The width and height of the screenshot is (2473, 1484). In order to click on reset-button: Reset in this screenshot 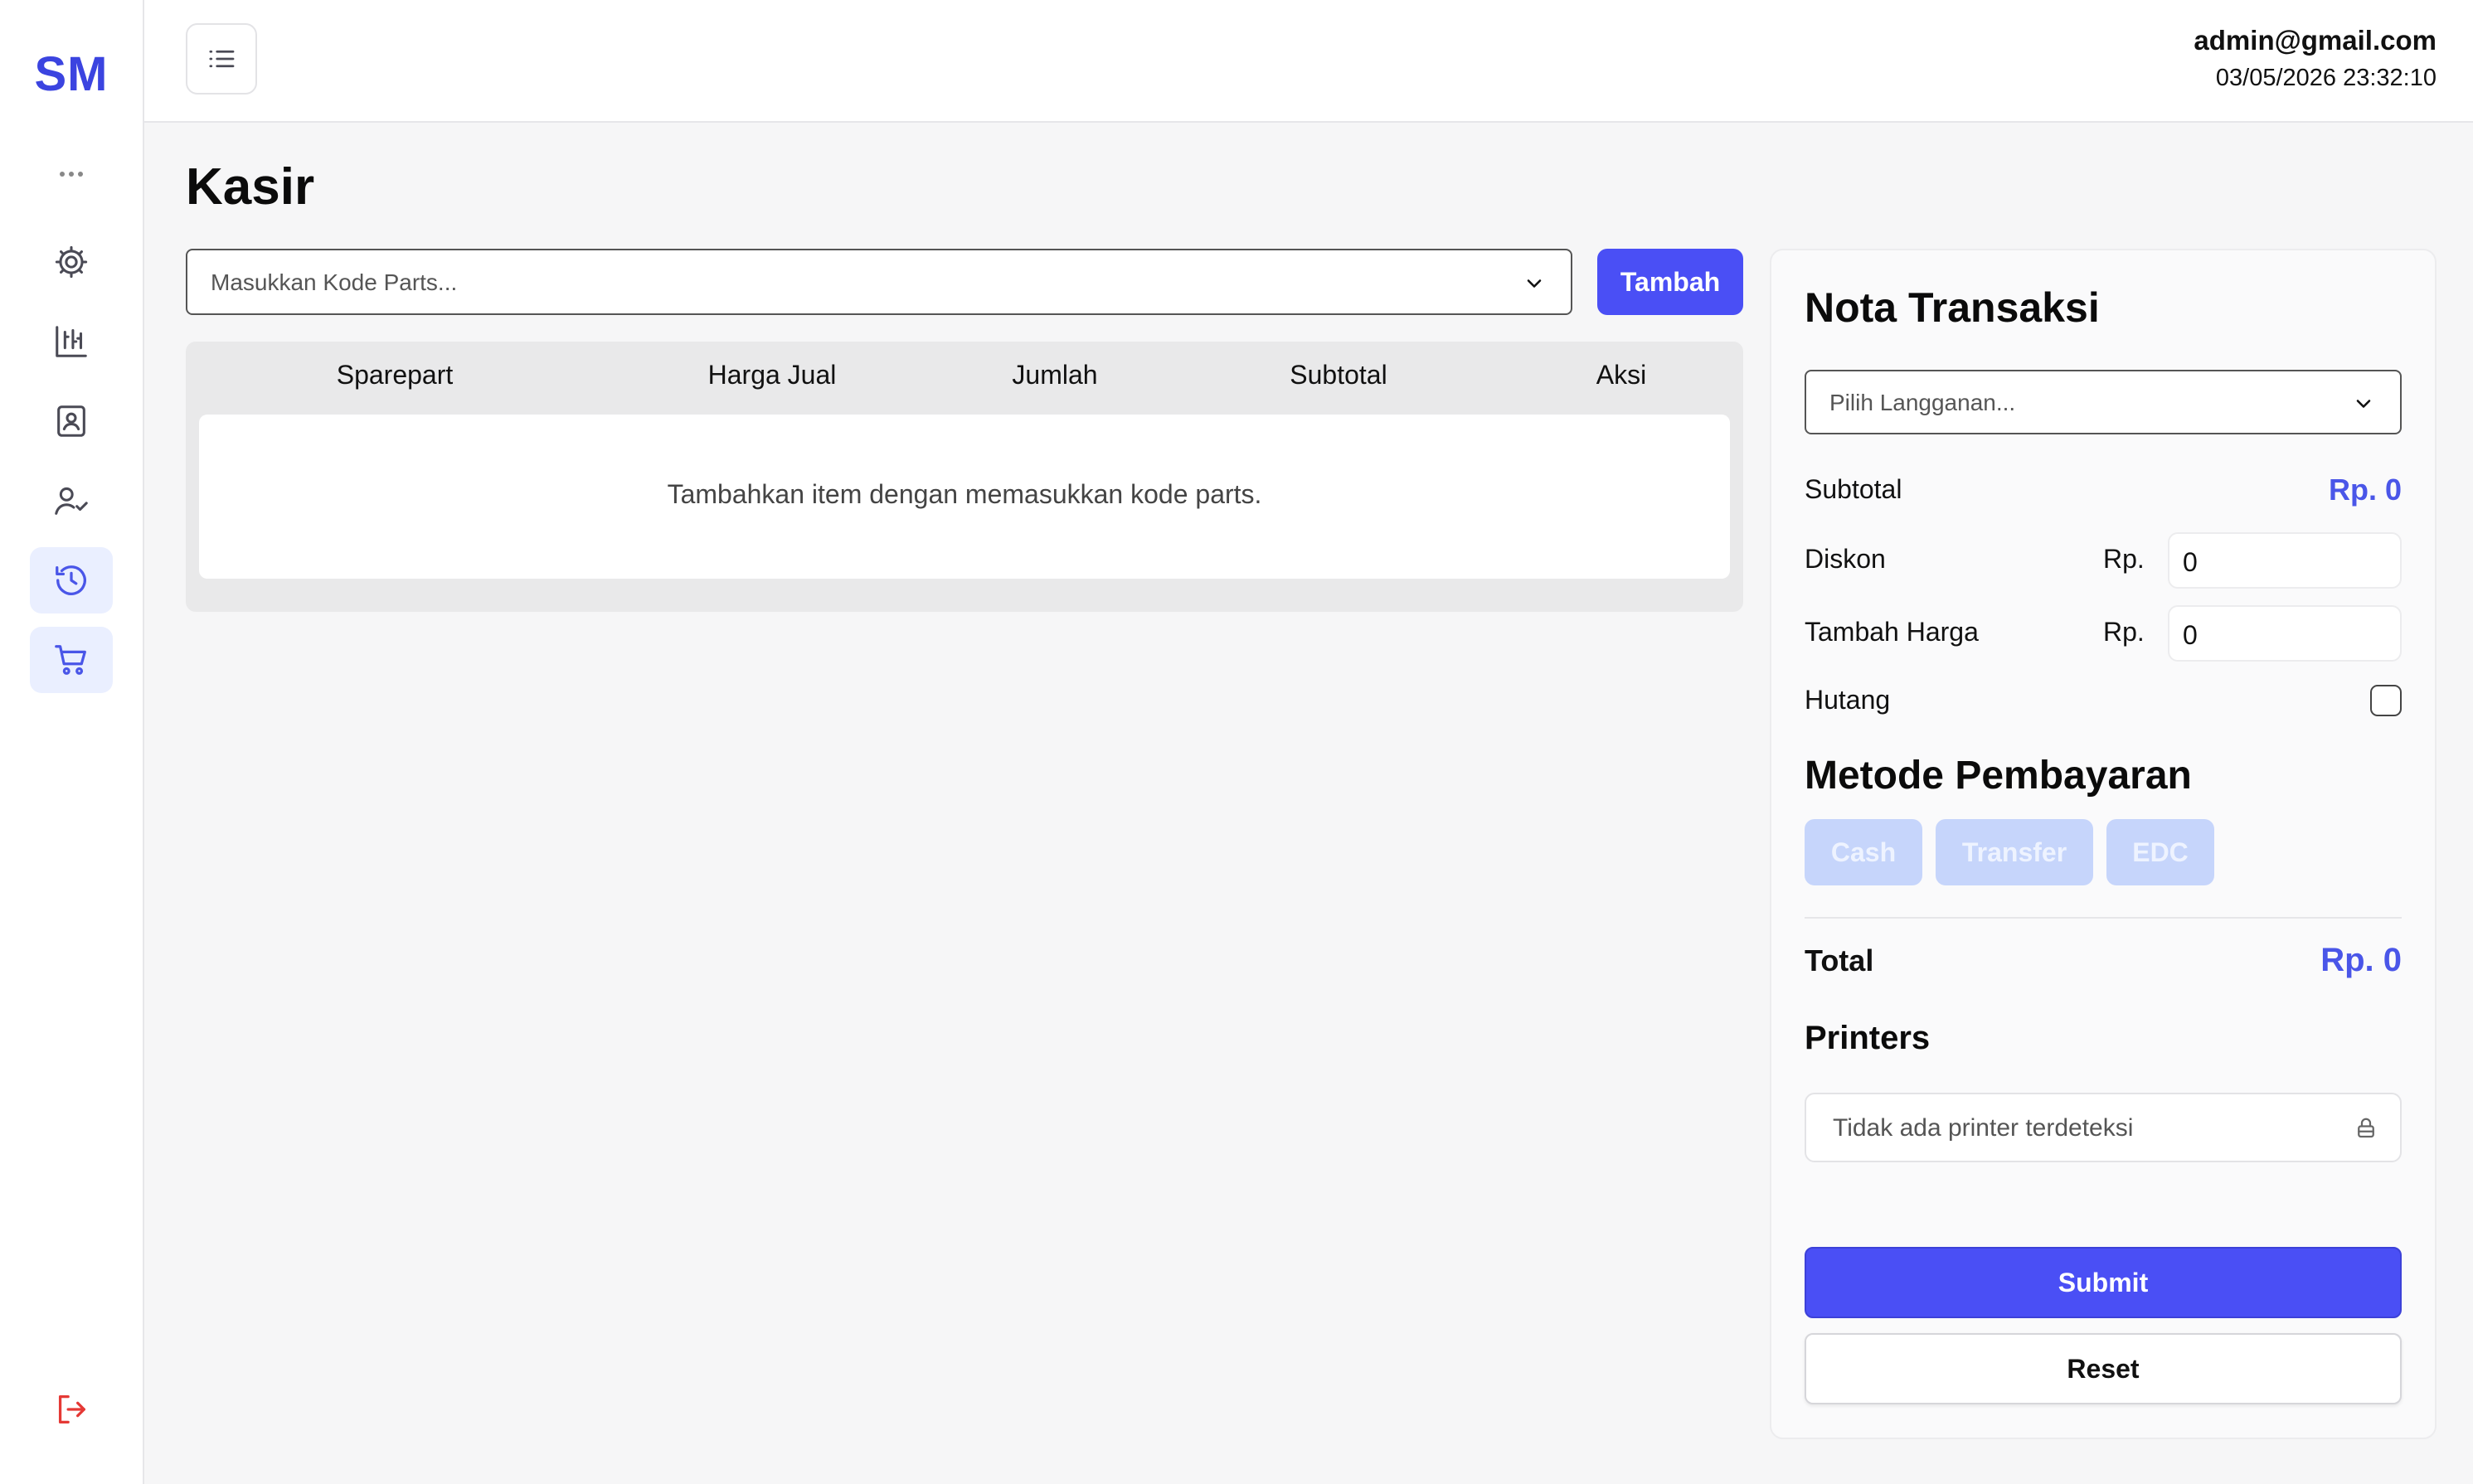, I will do `click(2103, 1368)`.